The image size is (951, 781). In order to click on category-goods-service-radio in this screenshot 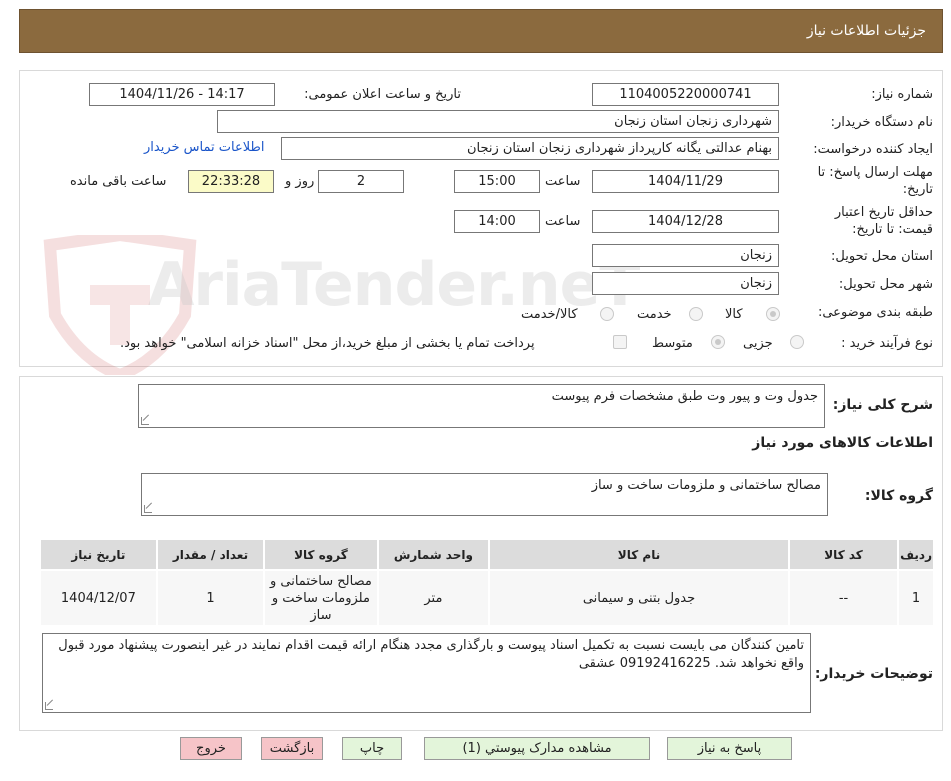, I will do `click(607, 314)`.